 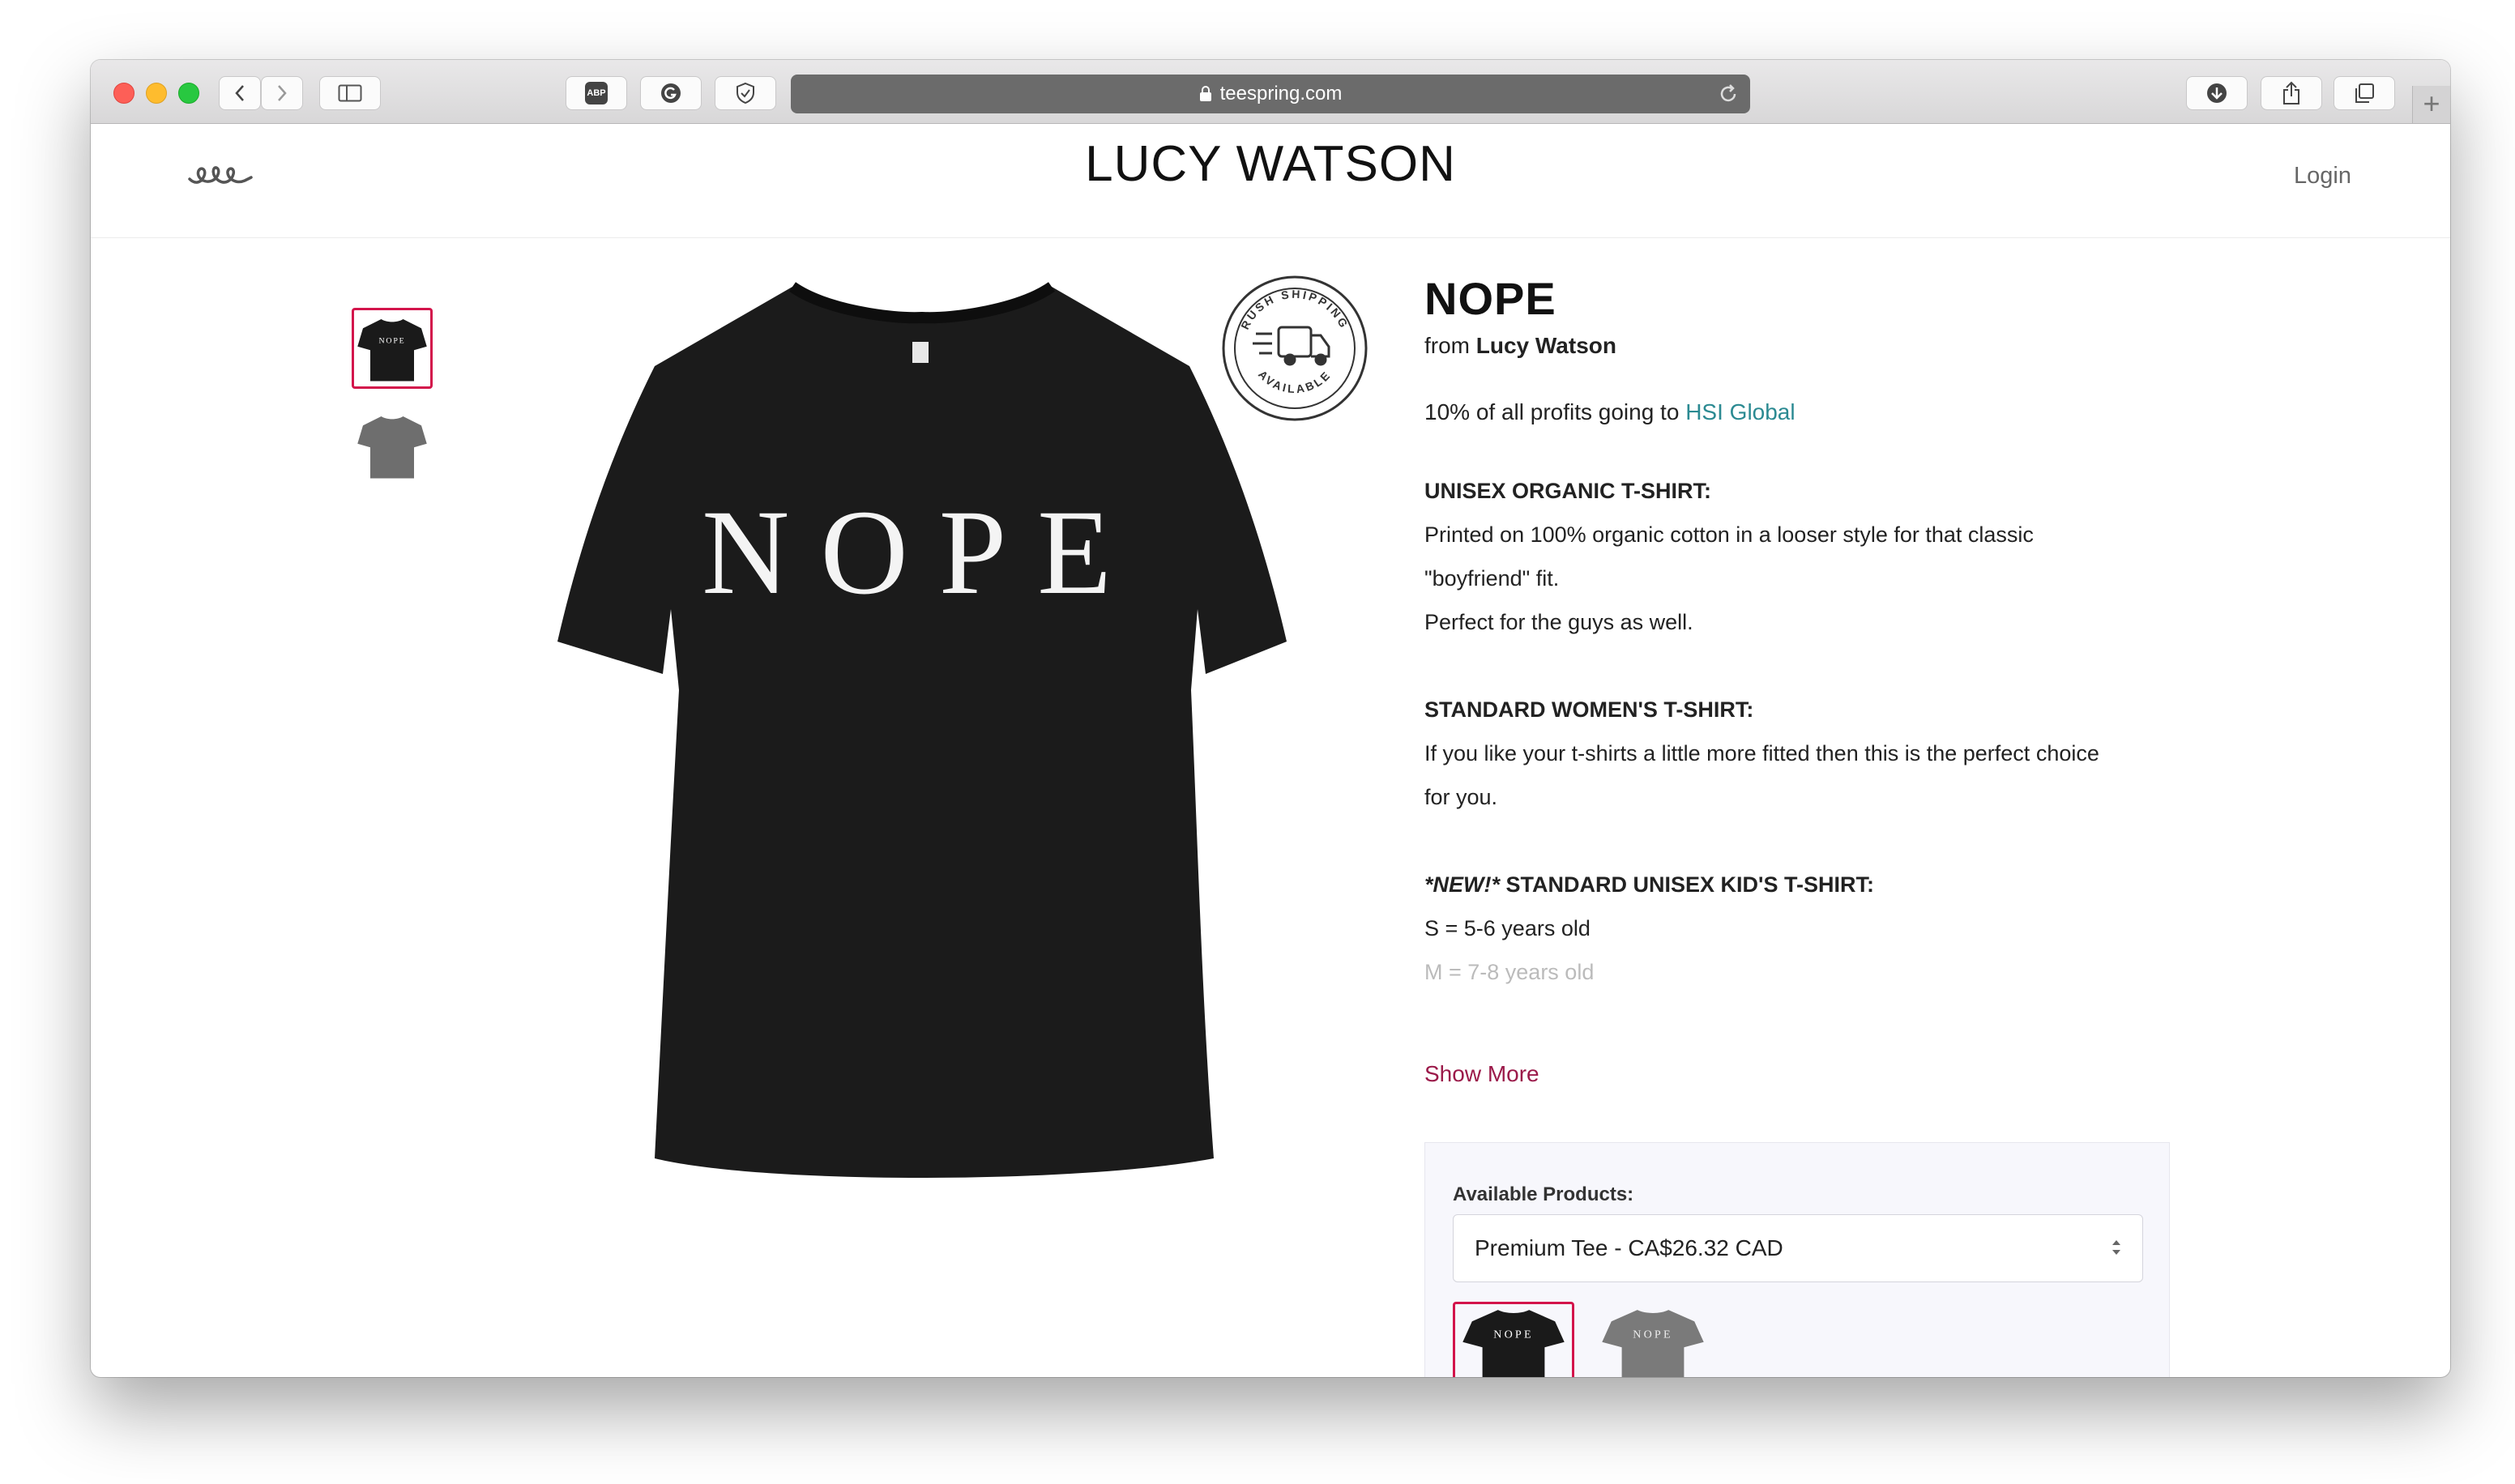 What do you see at coordinates (1507, 928) in the screenshot?
I see `description-line: S = 5-6 years old` at bounding box center [1507, 928].